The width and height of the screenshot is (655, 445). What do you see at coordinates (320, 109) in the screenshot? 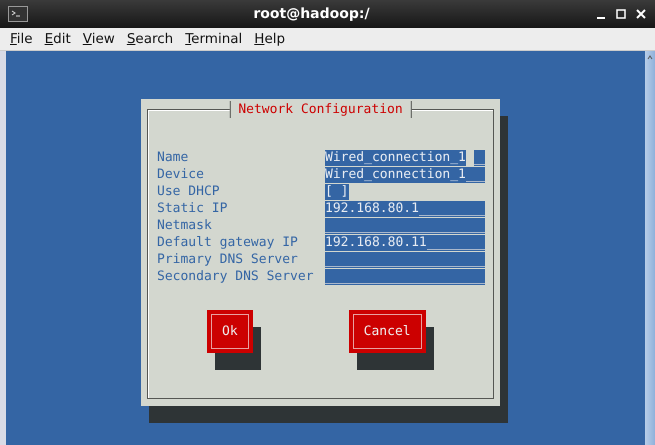
I see `dialog-title: Network Configuration` at bounding box center [320, 109].